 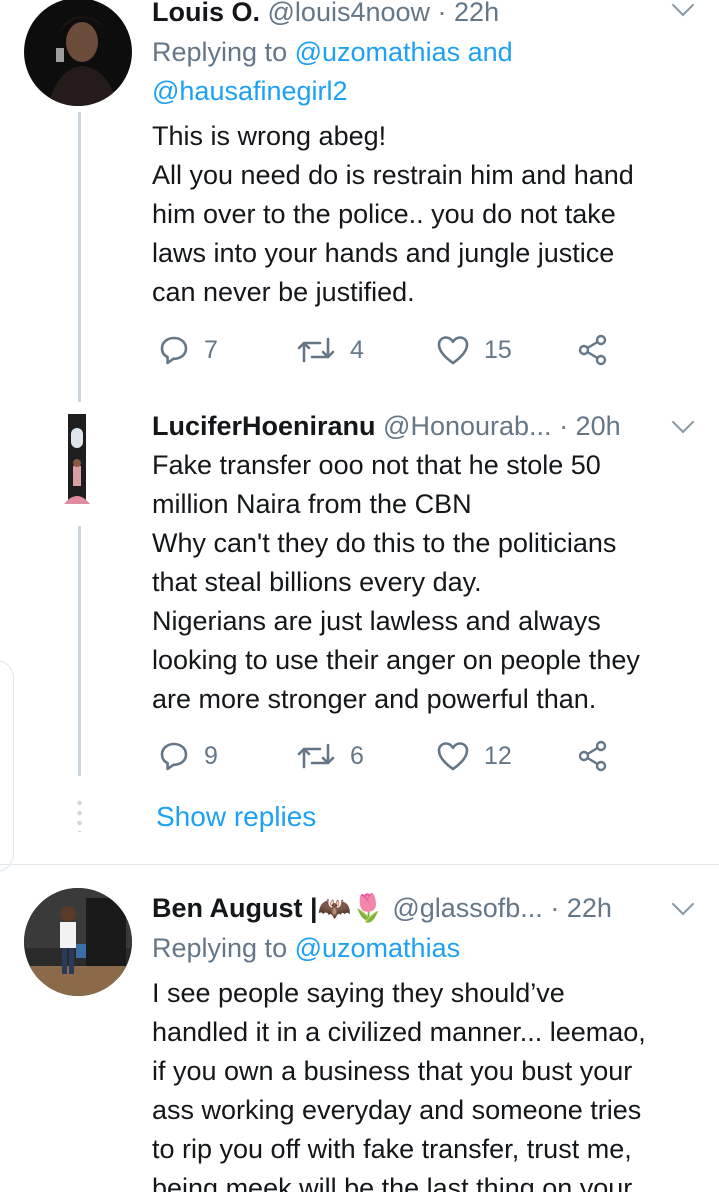 I want to click on retweet-button: 6, so click(x=330, y=756).